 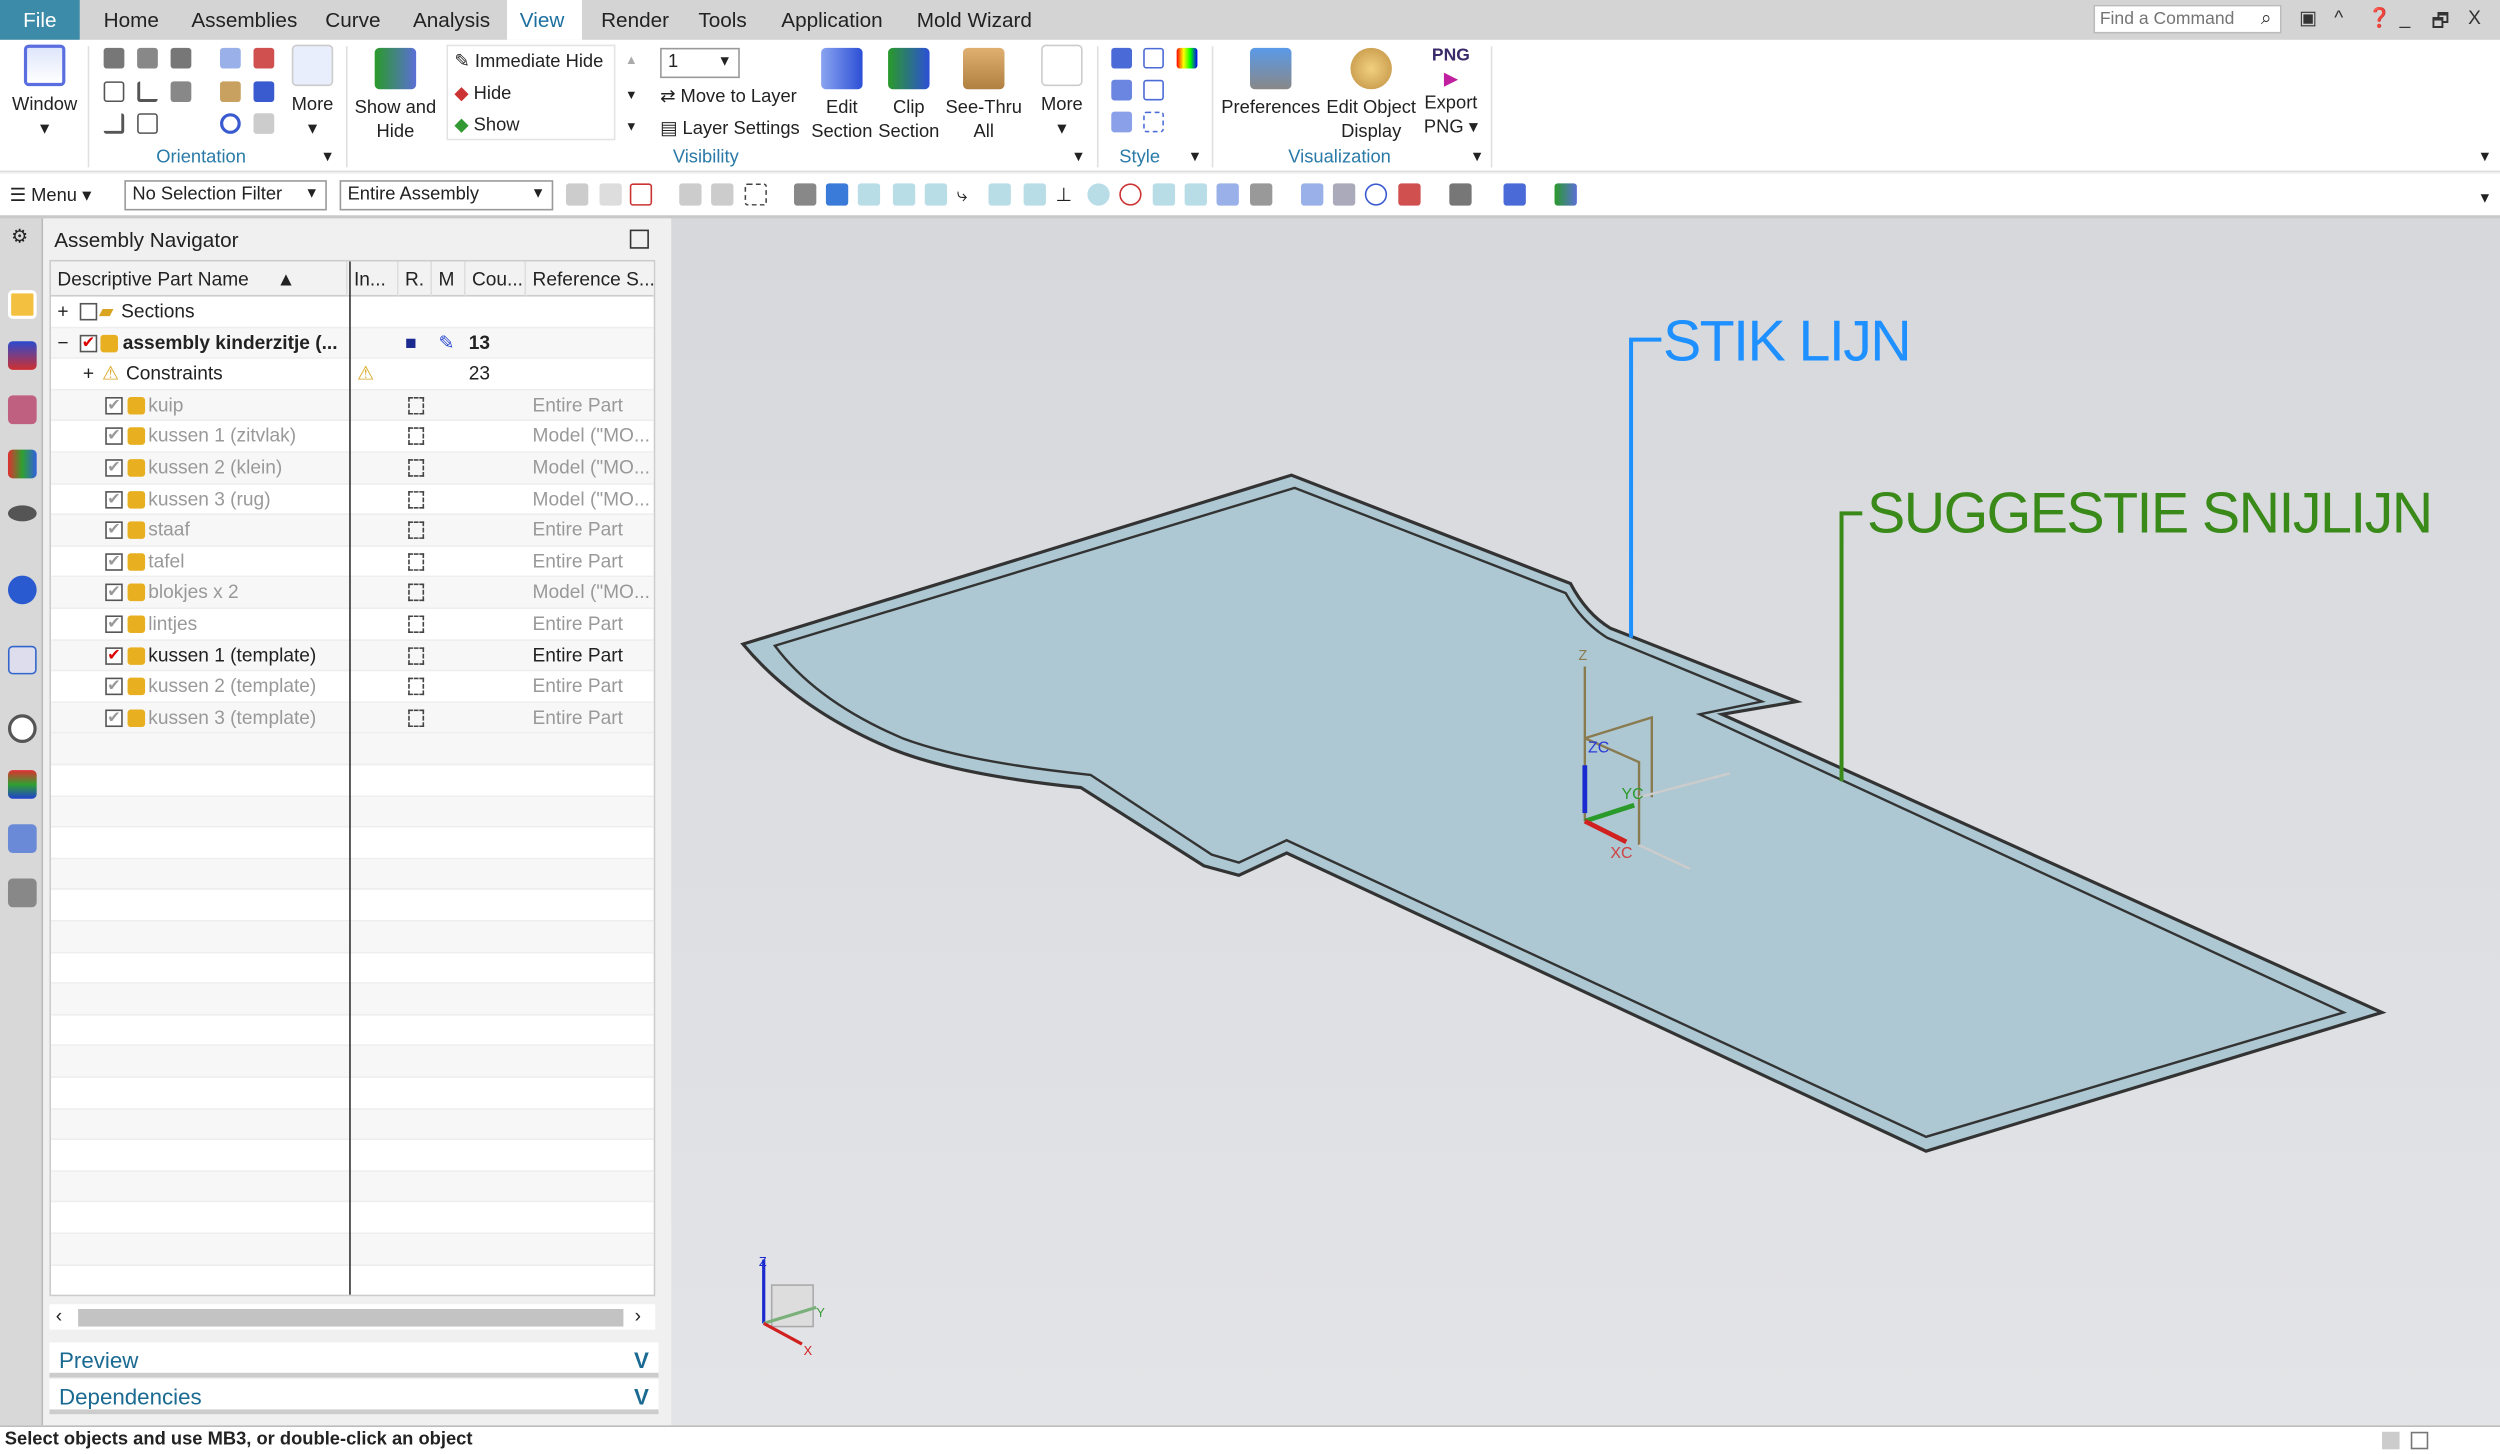 I want to click on tab-tools: Tools, so click(x=723, y=20).